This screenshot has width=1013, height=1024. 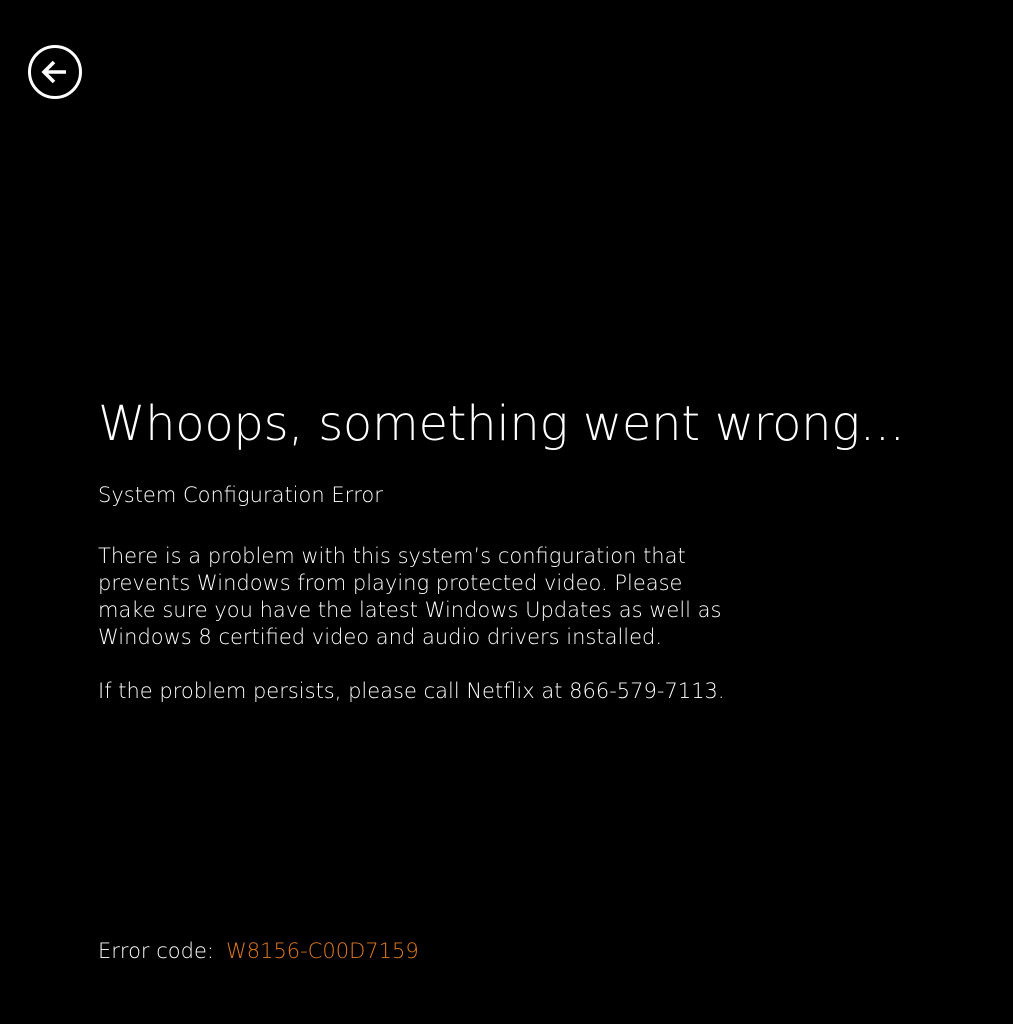 I want to click on error-code-row: Error code: W8156-C00D7159, so click(x=258, y=951).